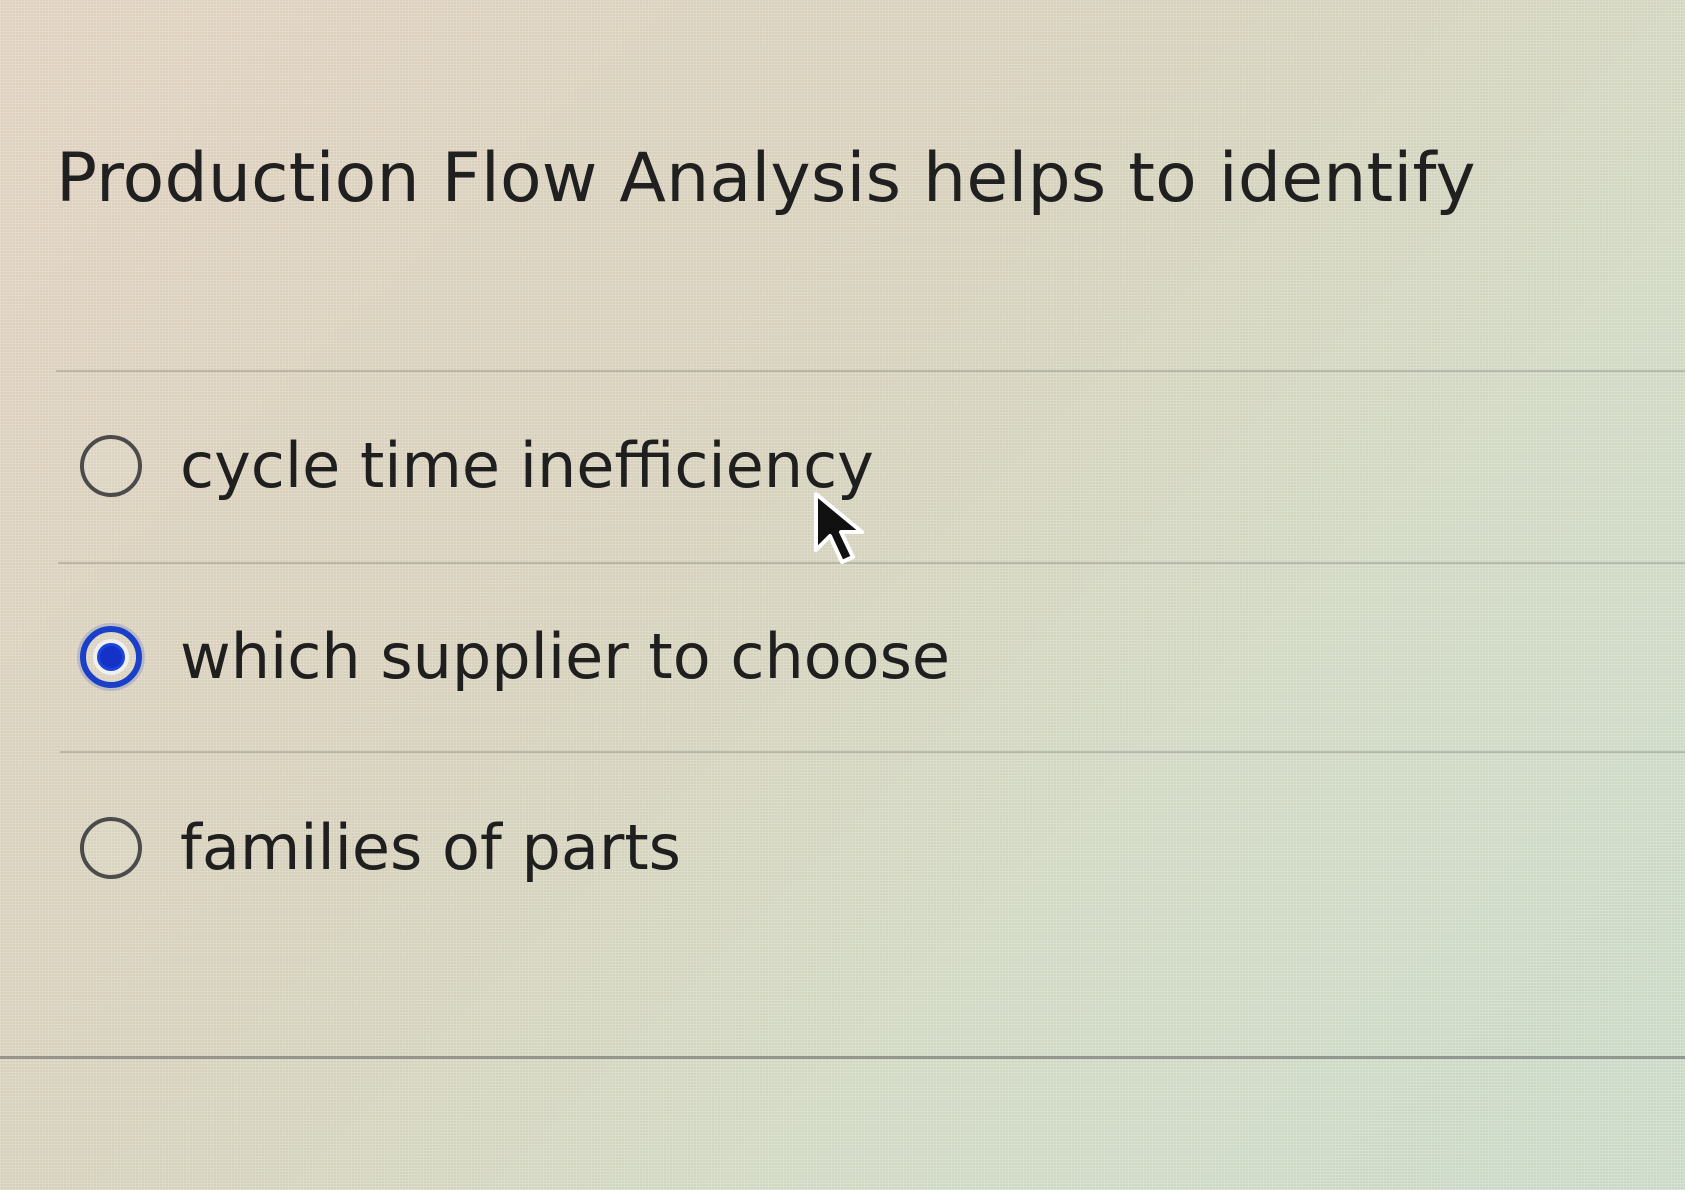 The width and height of the screenshot is (1685, 1190). I want to click on option-label: cycle time inefficiency, so click(527, 465).